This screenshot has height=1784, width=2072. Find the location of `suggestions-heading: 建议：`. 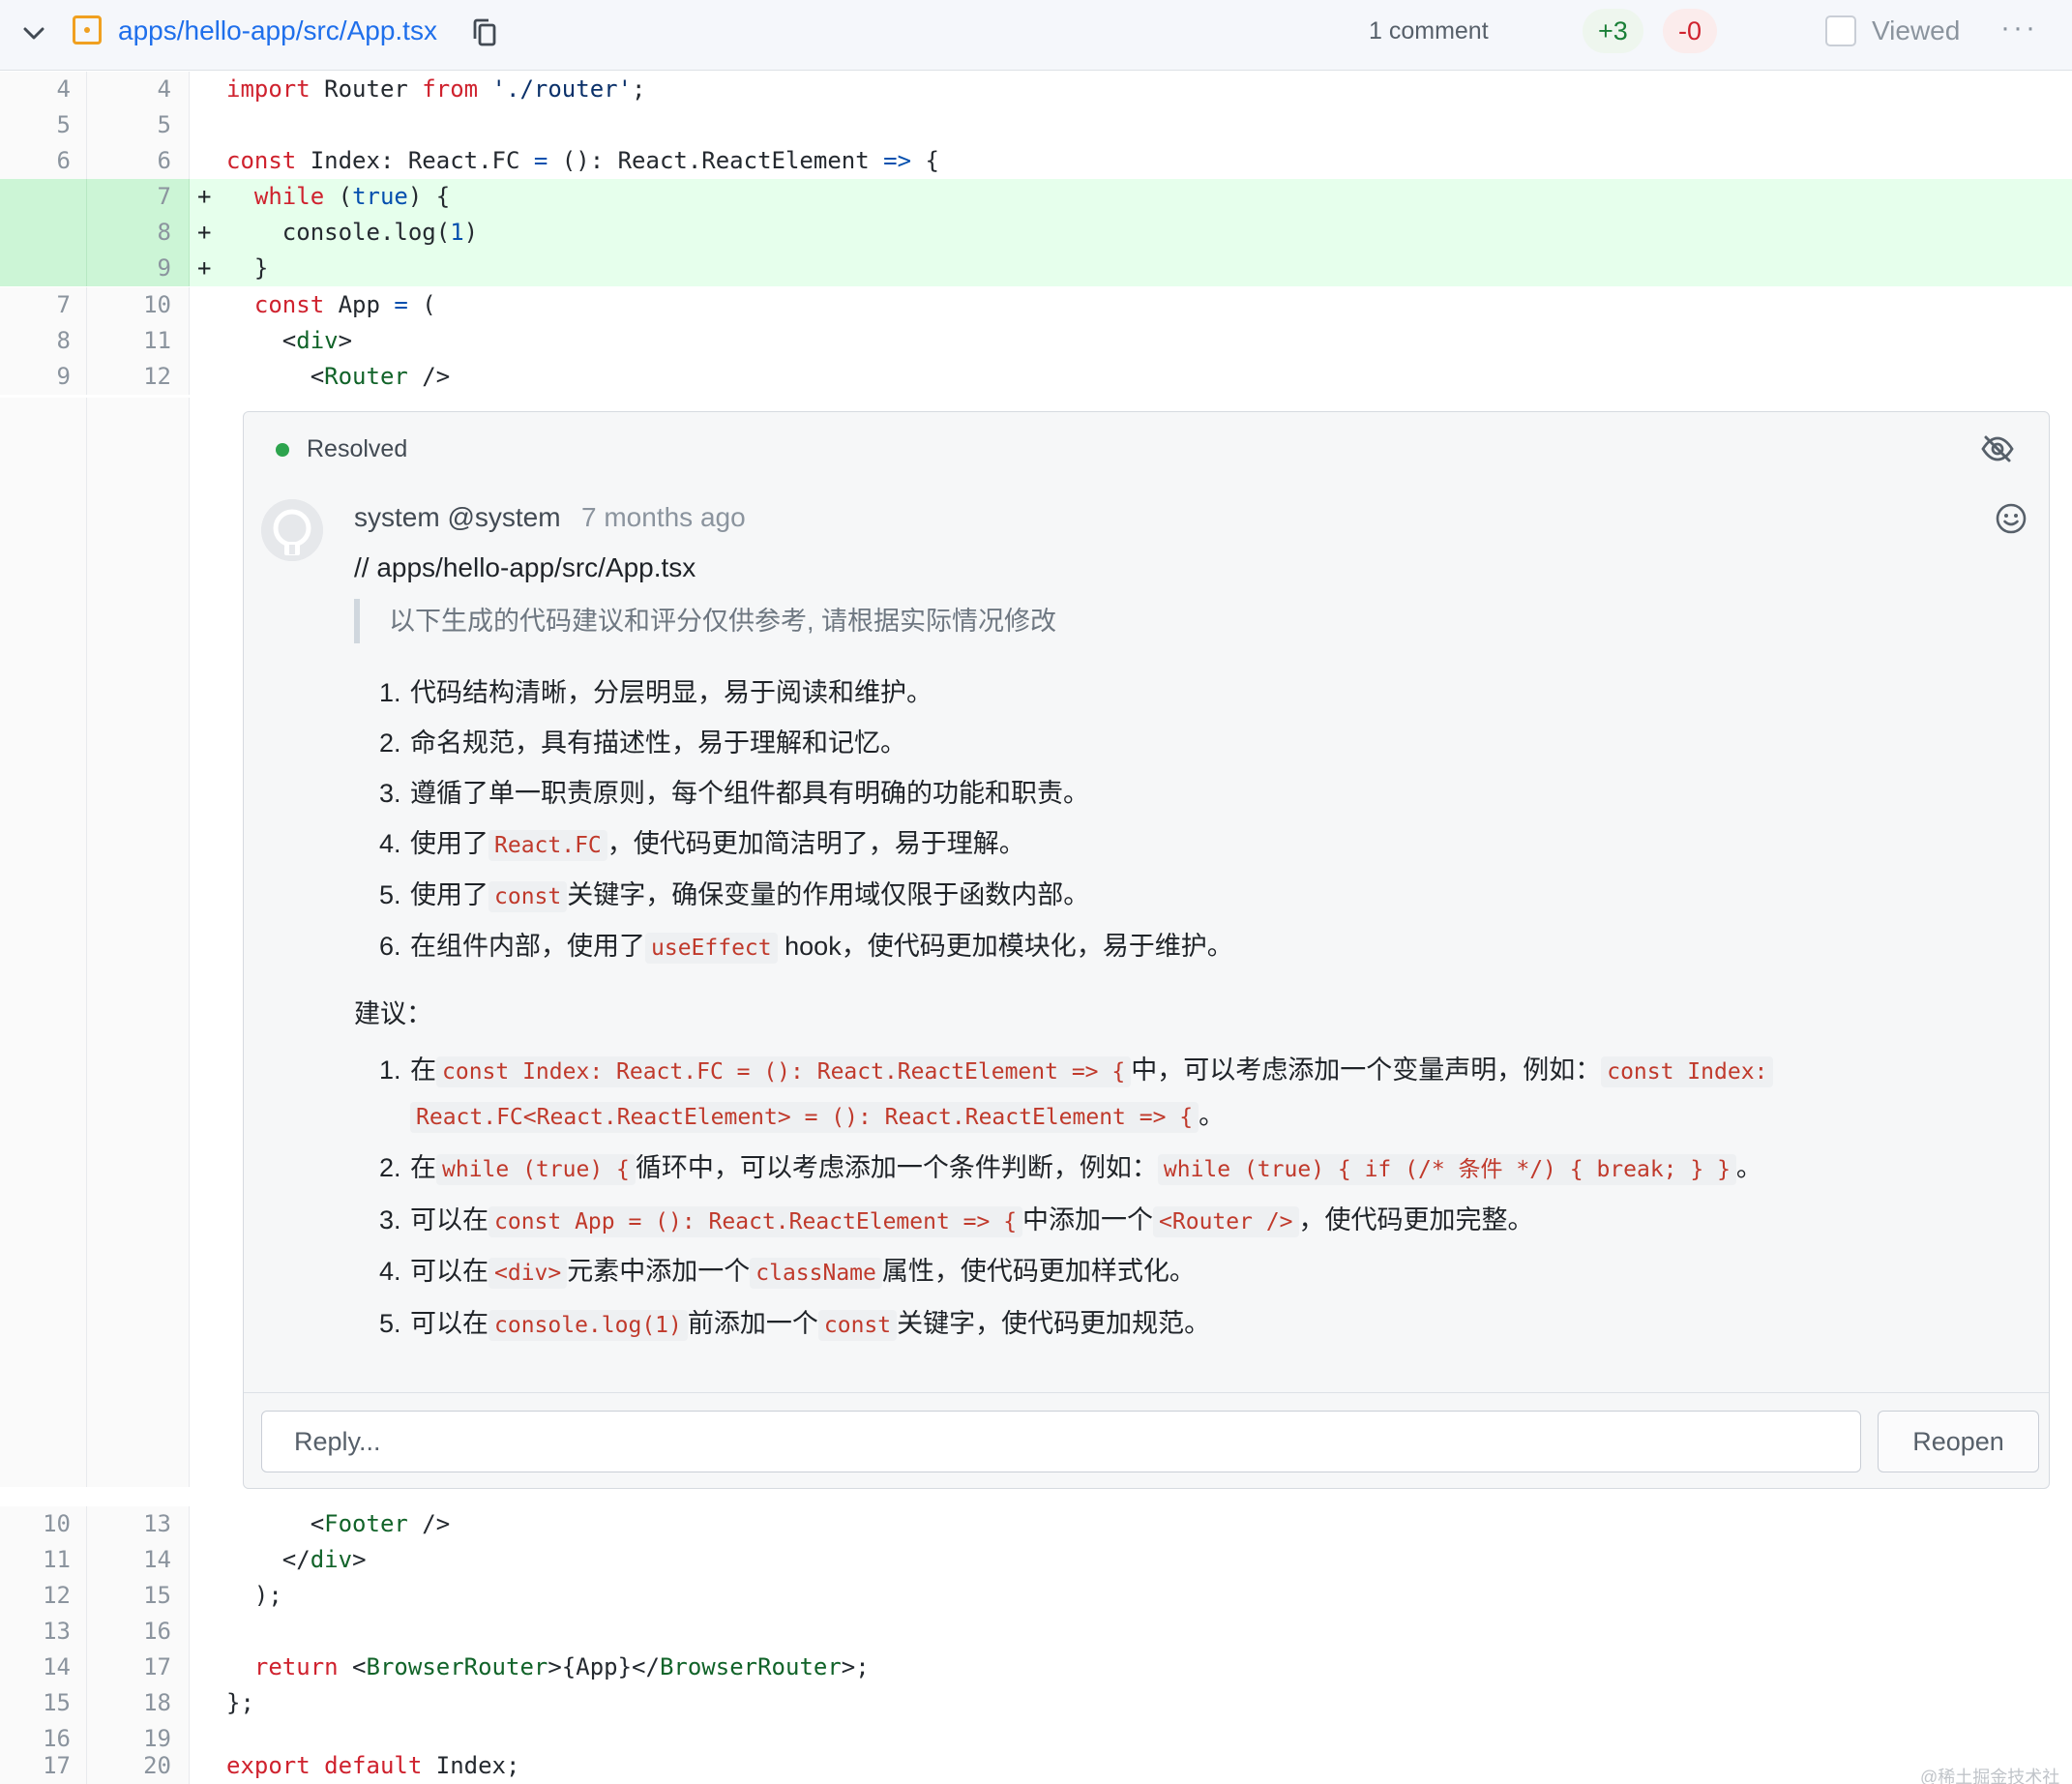

suggestions-heading: 建议： is located at coordinates (393, 1014).